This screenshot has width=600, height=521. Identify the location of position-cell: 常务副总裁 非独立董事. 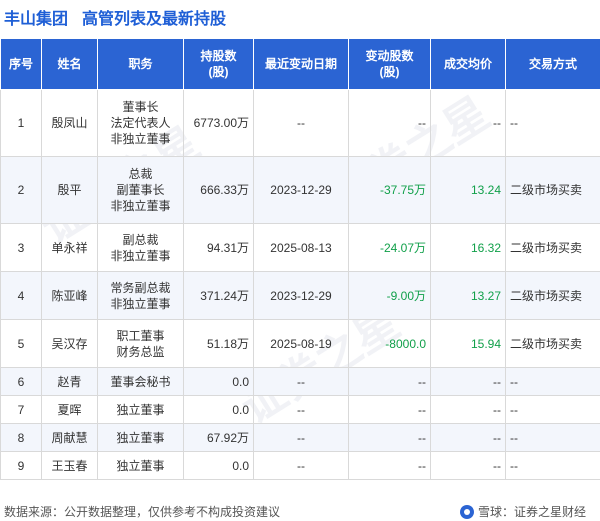
(140, 295).